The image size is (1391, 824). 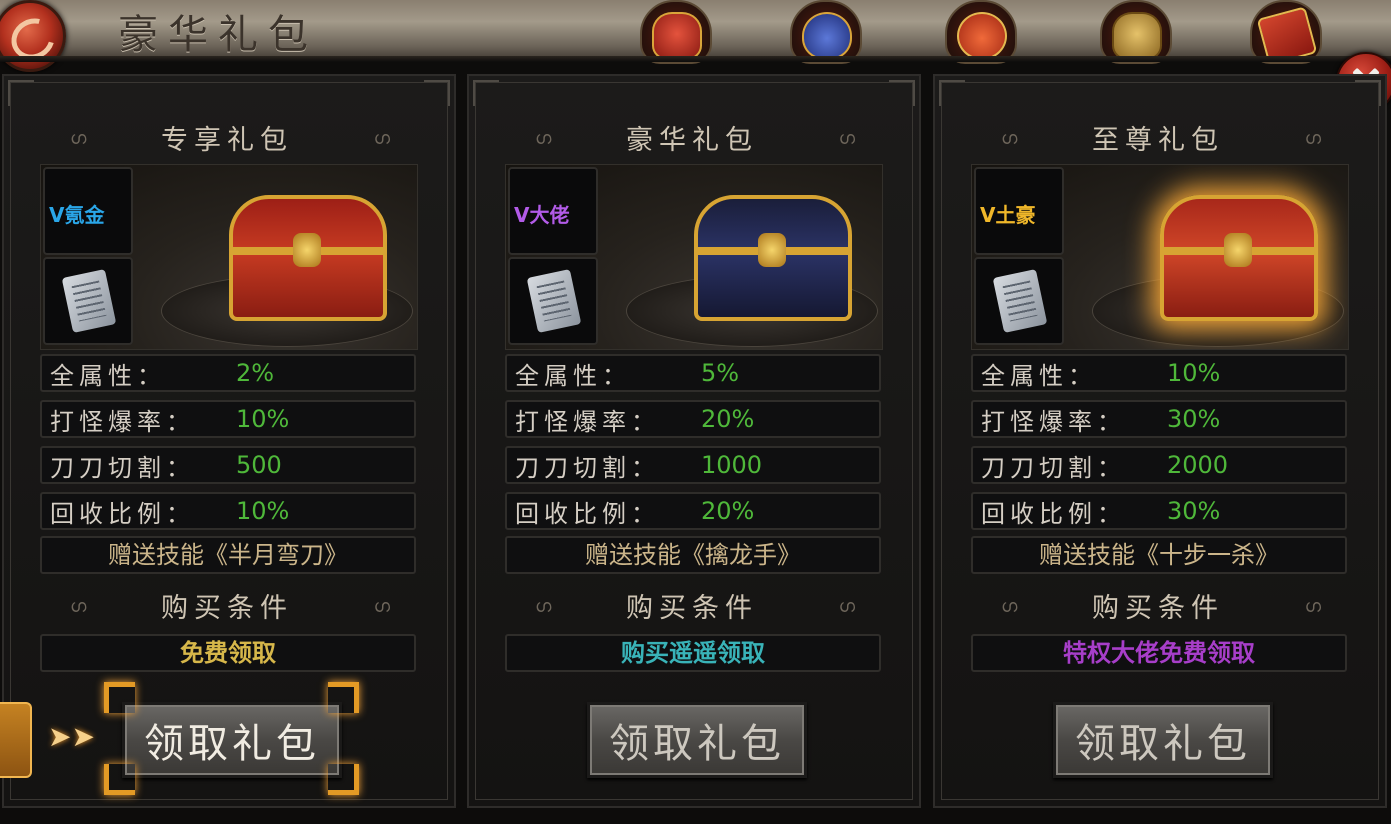 What do you see at coordinates (692, 140) in the screenshot?
I see `pack-title: 豪华礼包` at bounding box center [692, 140].